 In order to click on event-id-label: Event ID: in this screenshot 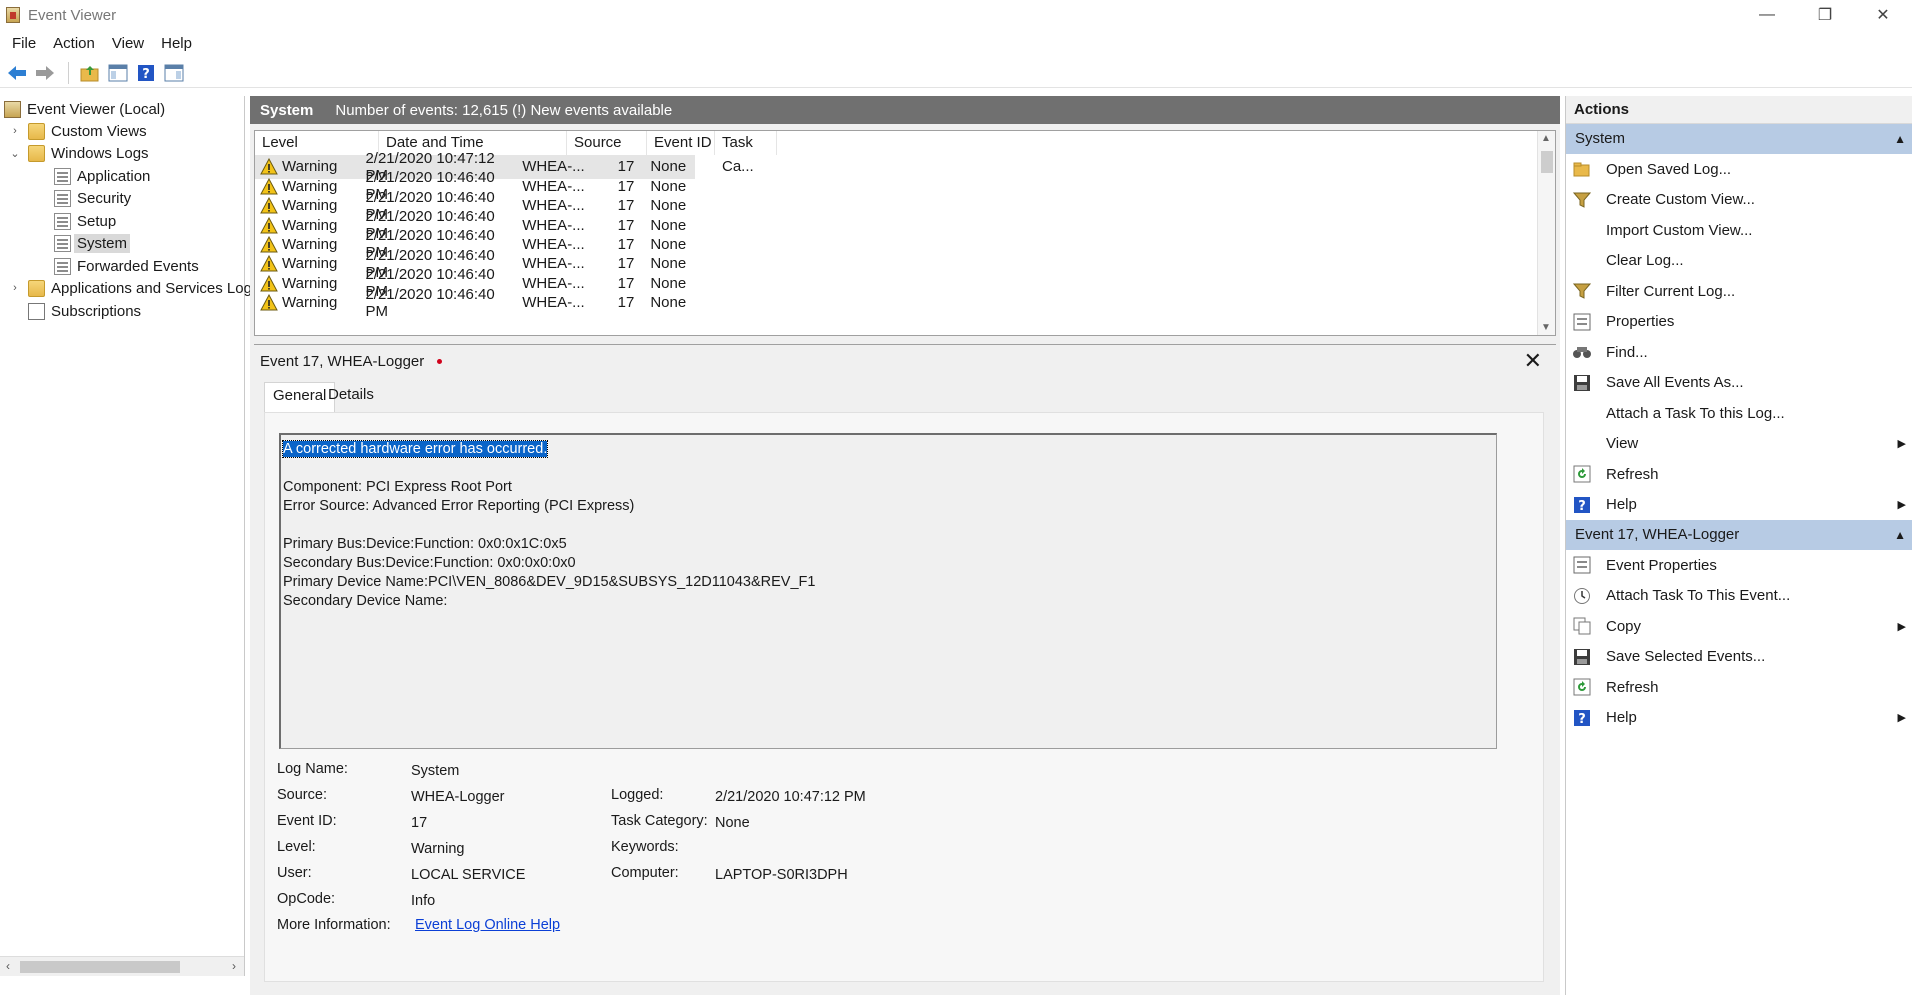, I will do `click(307, 821)`.